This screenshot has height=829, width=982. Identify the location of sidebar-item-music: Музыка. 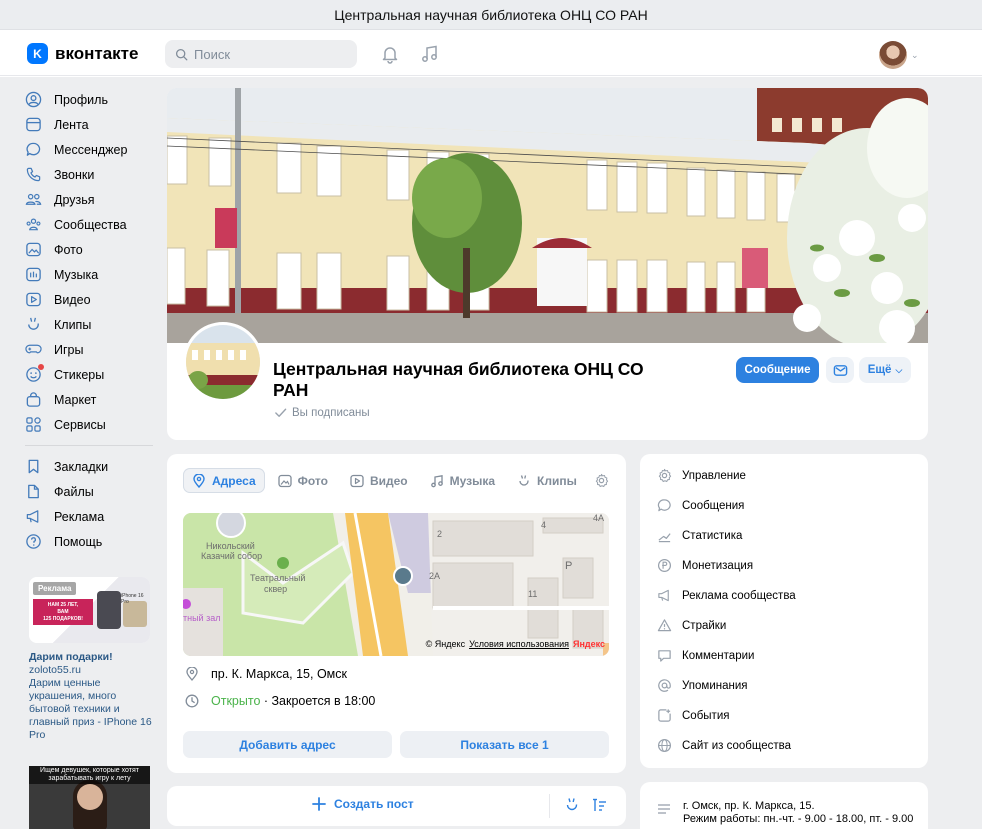
(90, 274).